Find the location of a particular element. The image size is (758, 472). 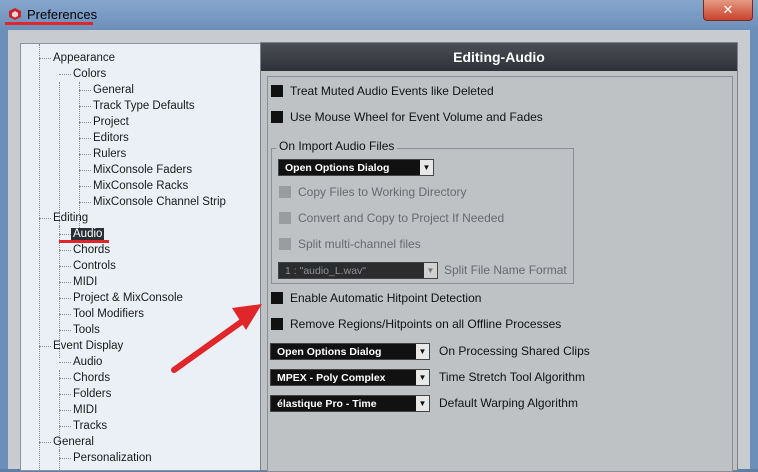

tree-item-controls: Controls is located at coordinates (94, 266).